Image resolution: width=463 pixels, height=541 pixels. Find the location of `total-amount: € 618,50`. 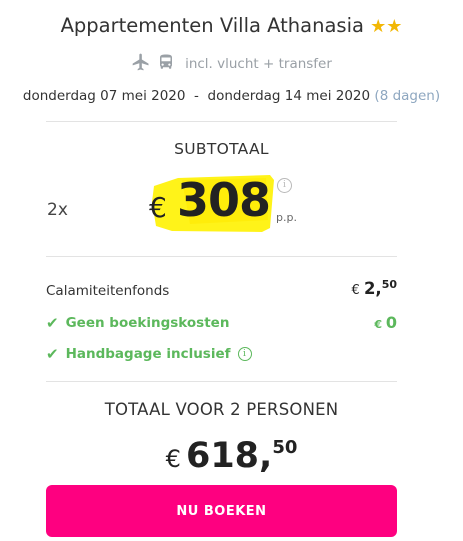

total-amount: € 618,50 is located at coordinates (231, 456).